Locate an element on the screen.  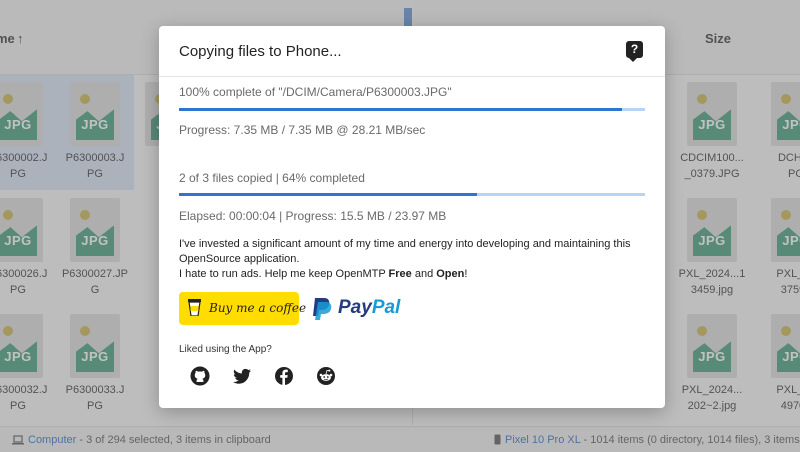
appeal-end: ! is located at coordinates (466, 274).